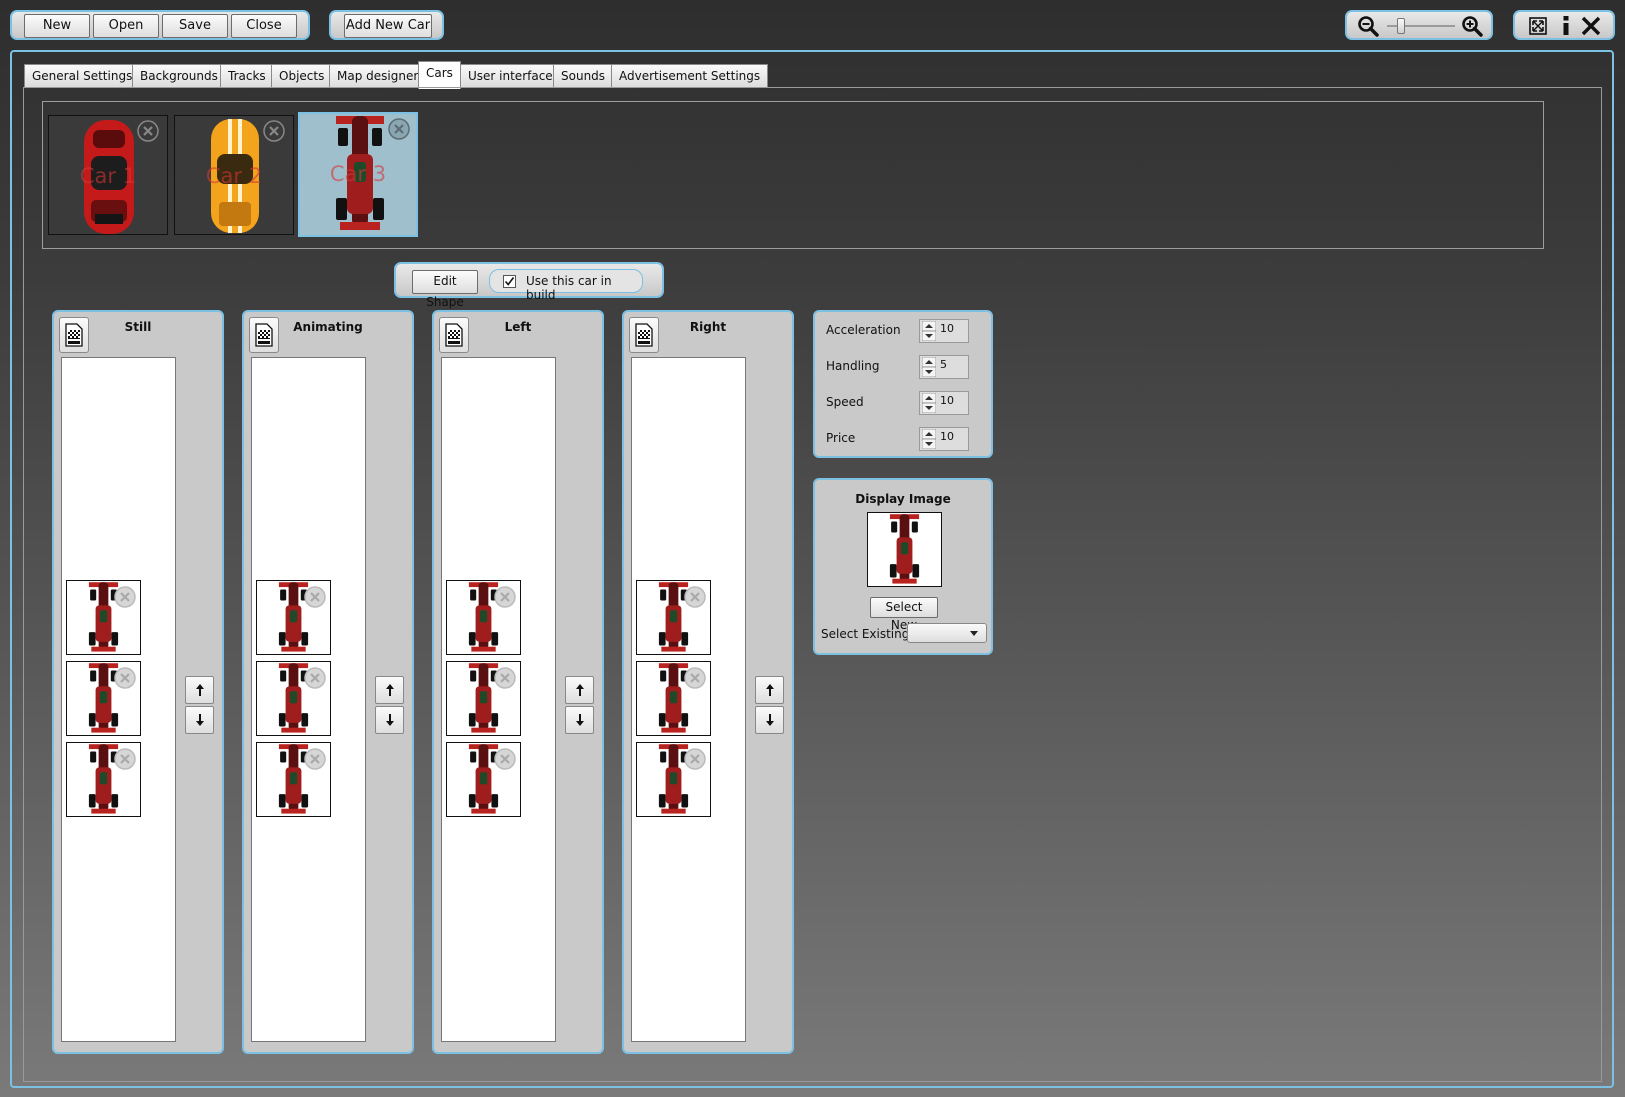 This screenshot has width=1625, height=1097. What do you see at coordinates (974, 633) in the screenshot?
I see `chevron-down-icon` at bounding box center [974, 633].